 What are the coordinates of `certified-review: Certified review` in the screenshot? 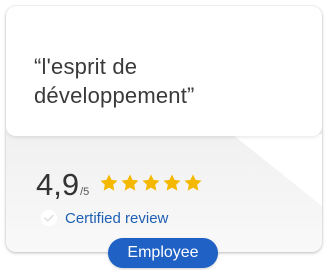 It's located at (104, 218).